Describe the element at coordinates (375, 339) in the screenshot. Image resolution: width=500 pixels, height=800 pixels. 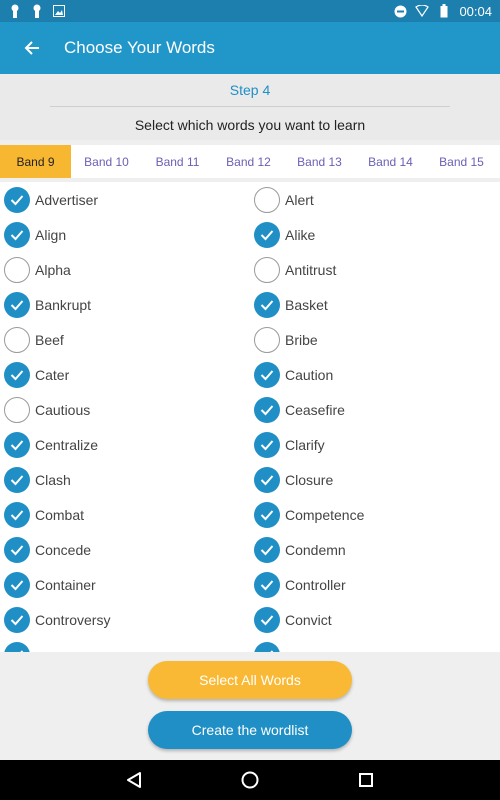
I see `word-item: Bribe` at that location.